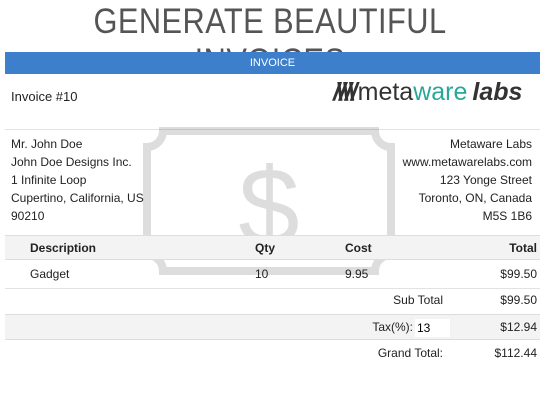  I want to click on logo-mark: /\/\/\/, so click(345, 92).